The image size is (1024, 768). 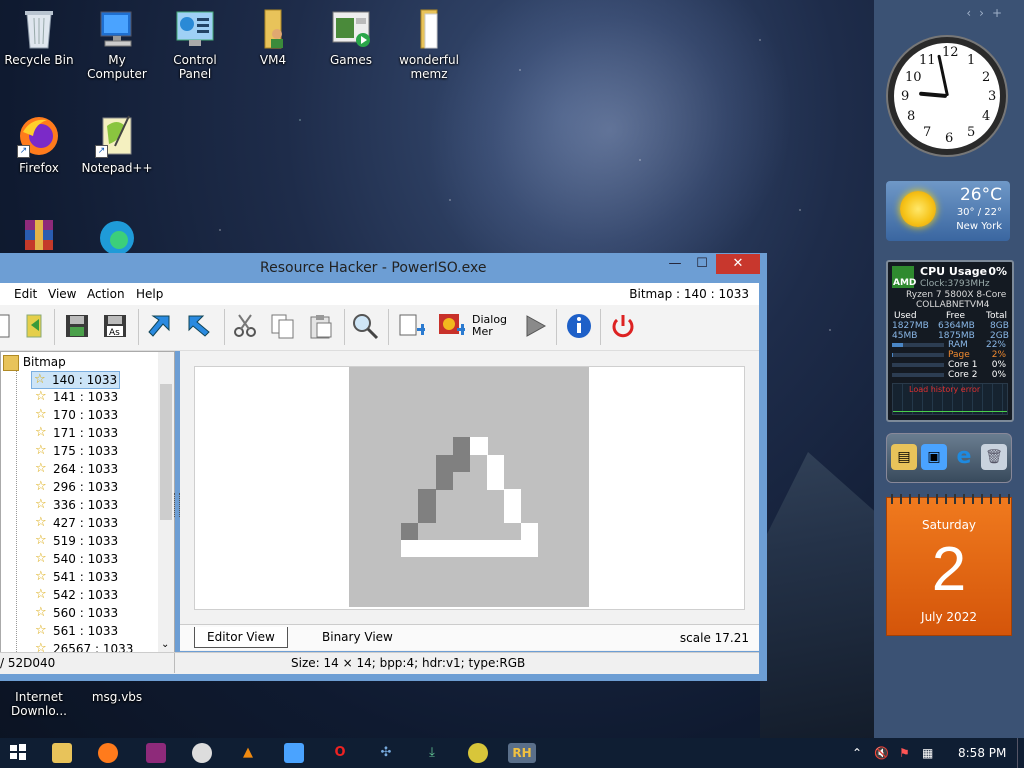 What do you see at coordinates (35, 326) in the screenshot?
I see `open-icon` at bounding box center [35, 326].